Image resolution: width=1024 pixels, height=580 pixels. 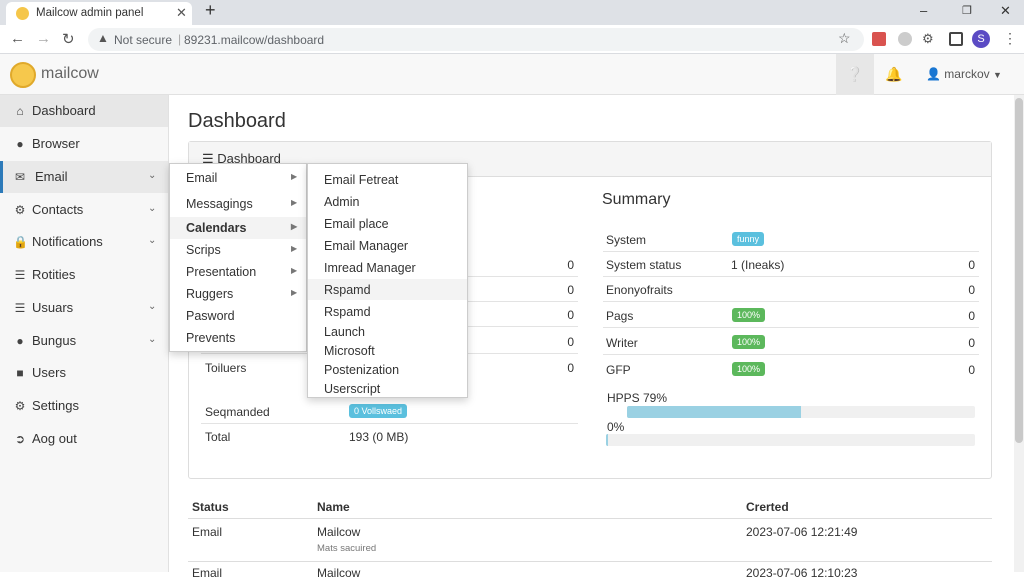 What do you see at coordinates (964, 74) in the screenshot?
I see `user-menu: 👤 marckov ▼` at bounding box center [964, 74].